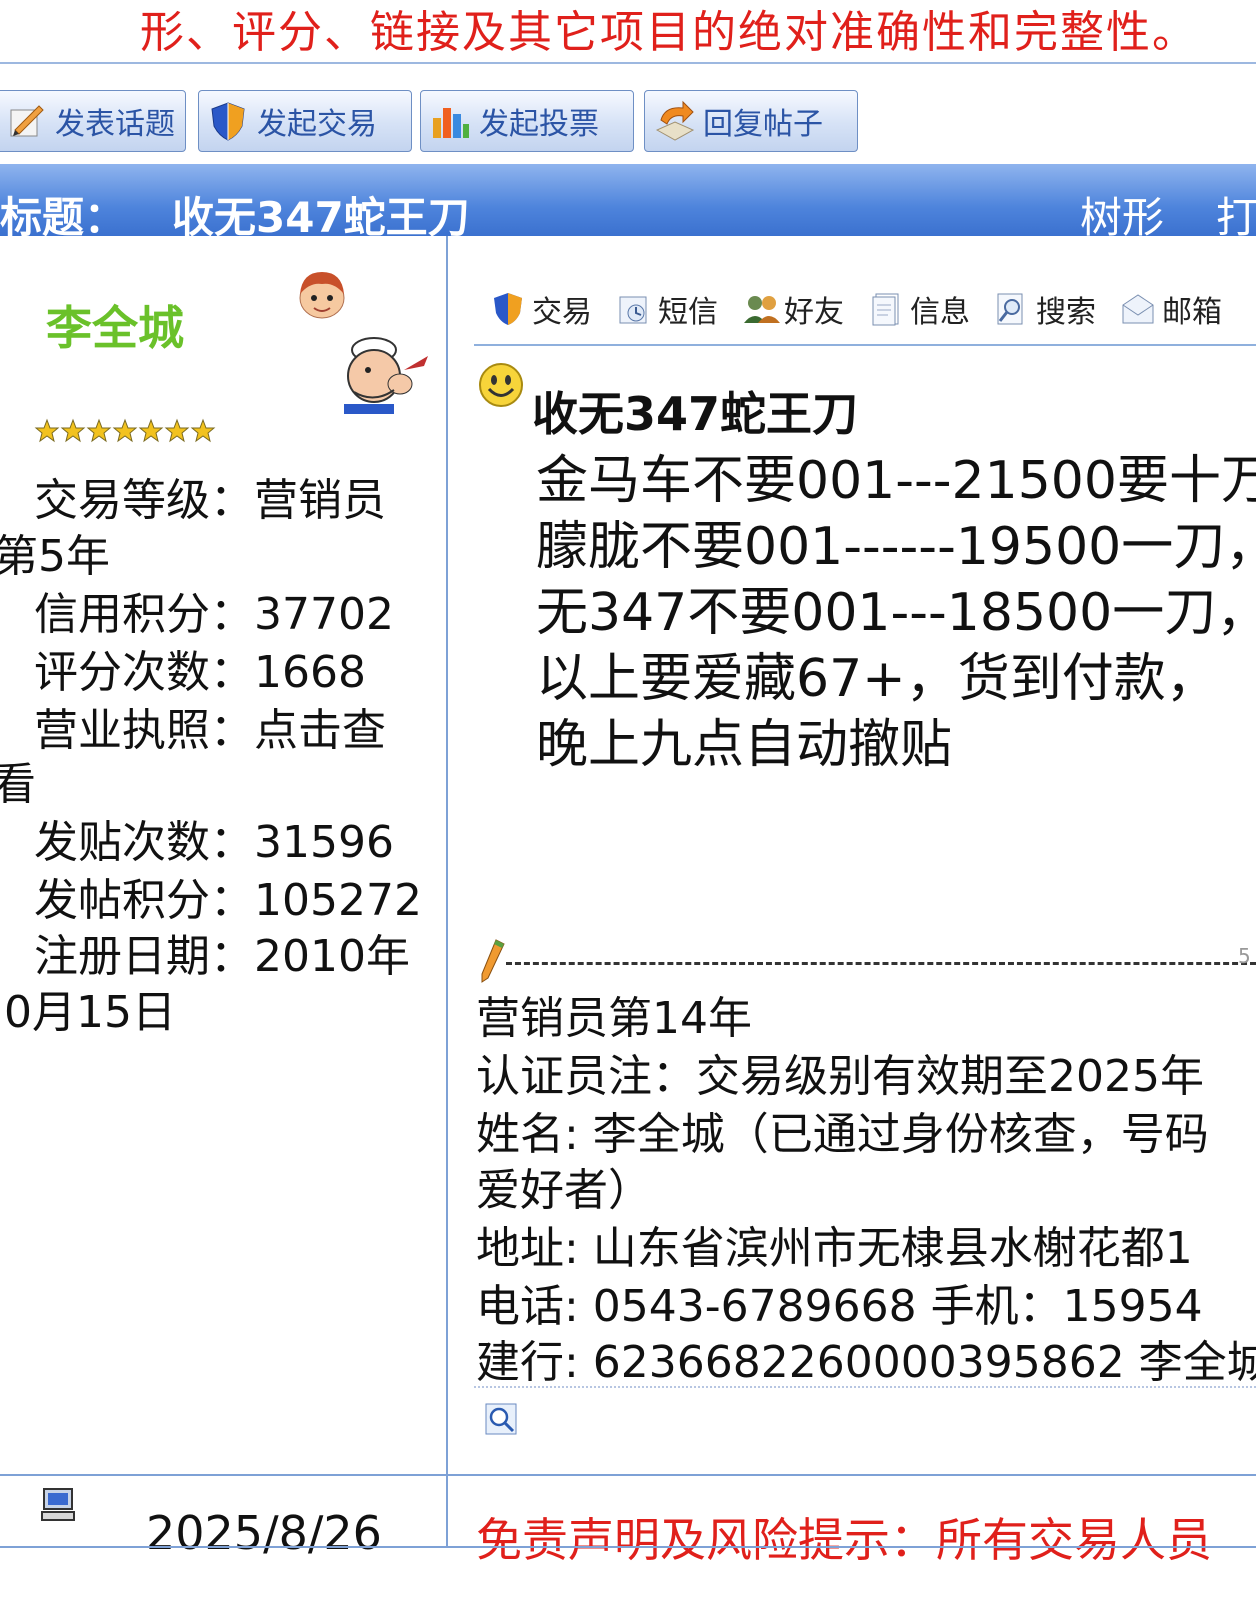  What do you see at coordinates (228, 900) in the screenshot?
I see `post-points: 发帖积分：105272` at bounding box center [228, 900].